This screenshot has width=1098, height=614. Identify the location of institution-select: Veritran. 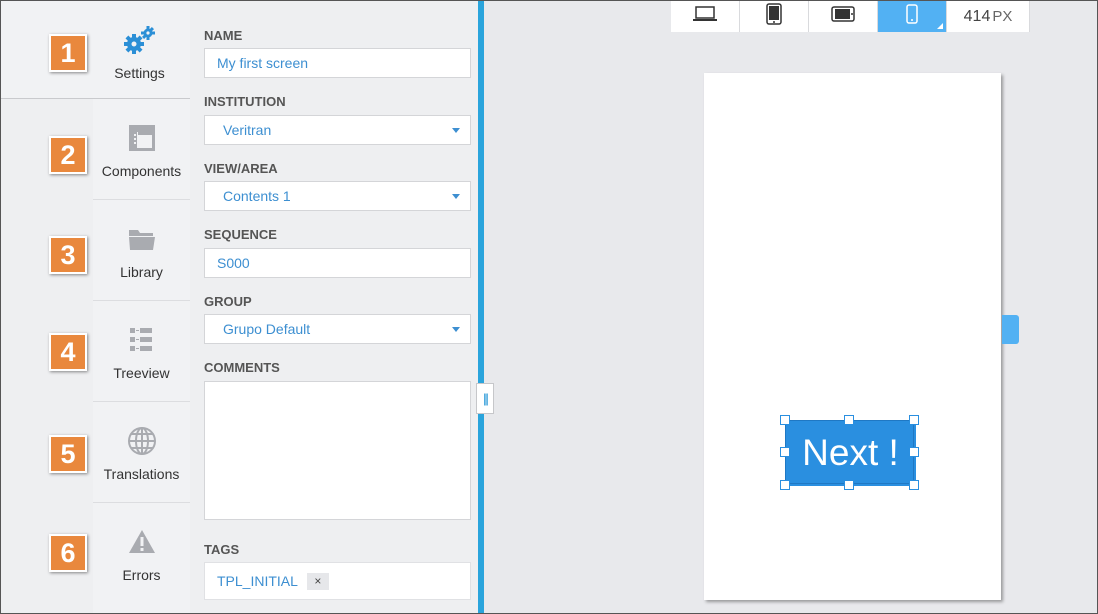
(337, 130).